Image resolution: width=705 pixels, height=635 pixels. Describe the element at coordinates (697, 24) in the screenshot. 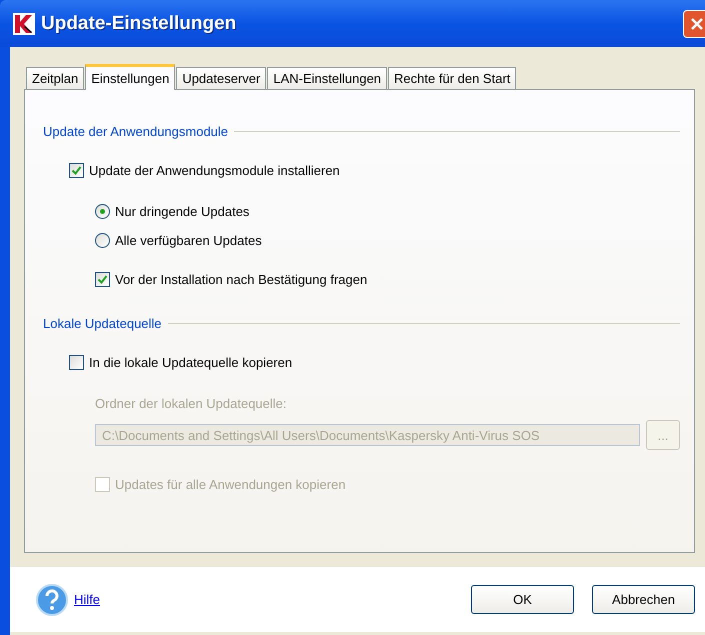

I see `close-icon` at that location.